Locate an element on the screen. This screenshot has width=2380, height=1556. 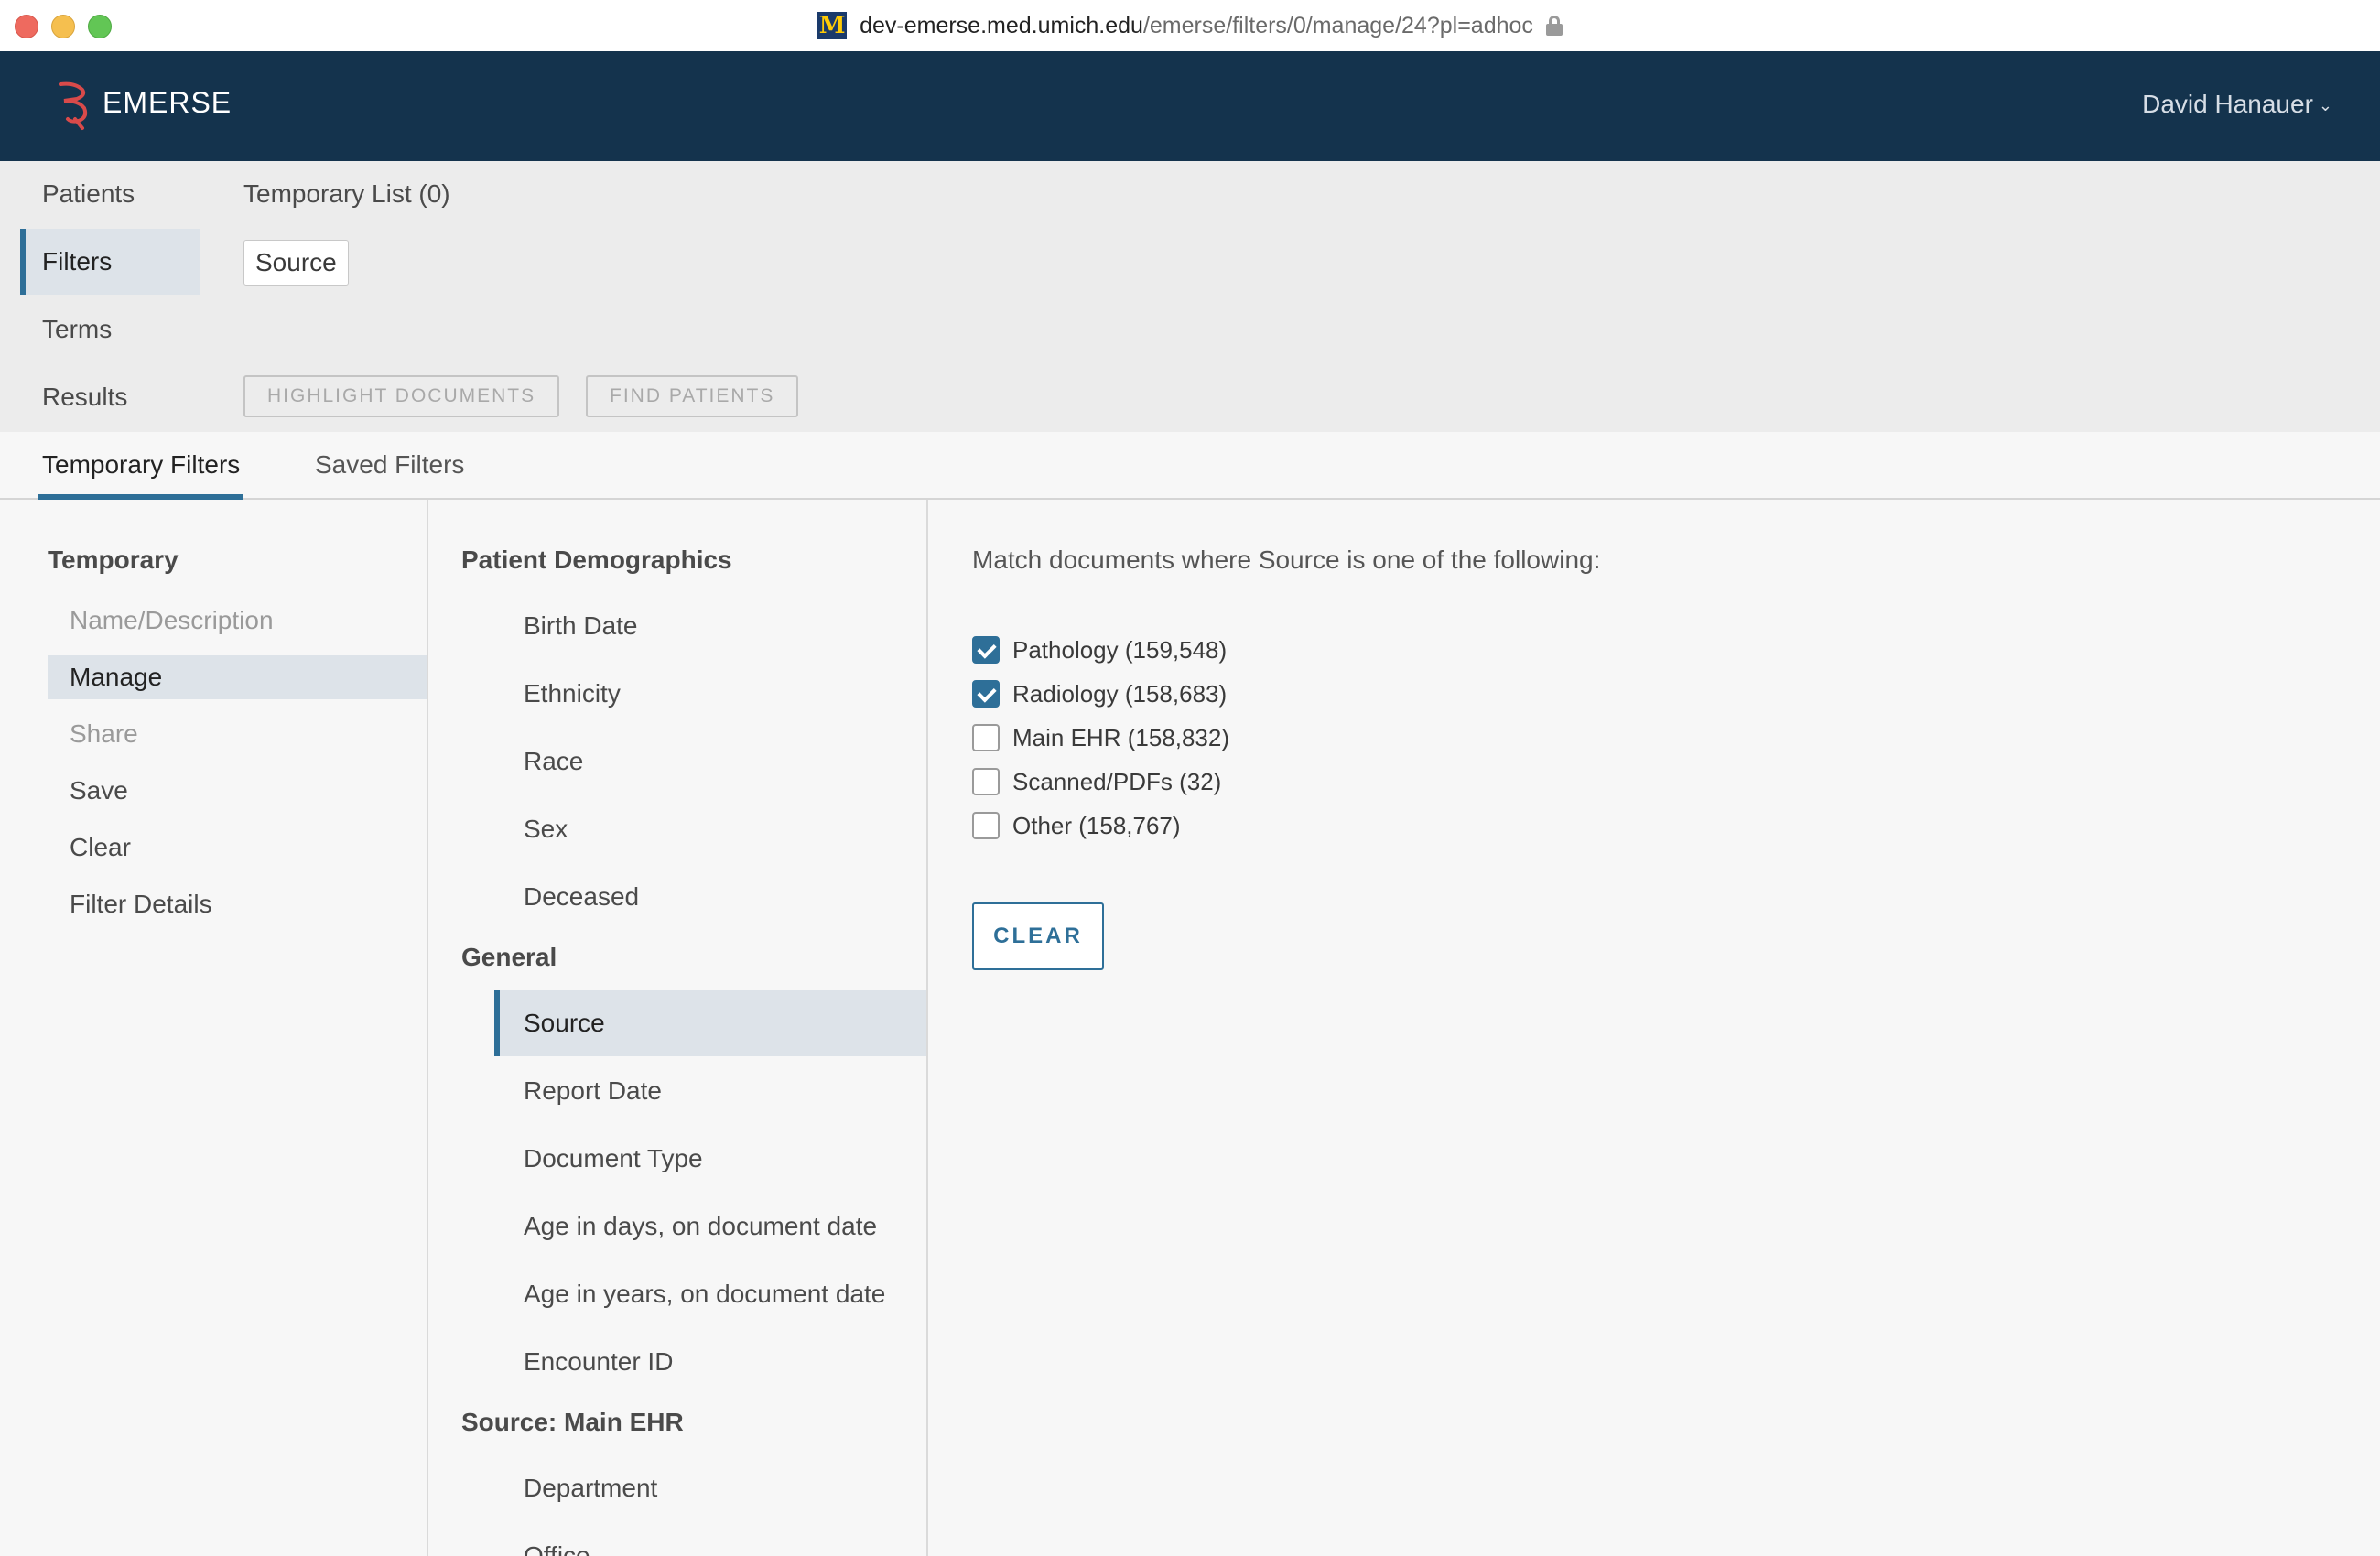
category-deceased: Deceased is located at coordinates (710, 897).